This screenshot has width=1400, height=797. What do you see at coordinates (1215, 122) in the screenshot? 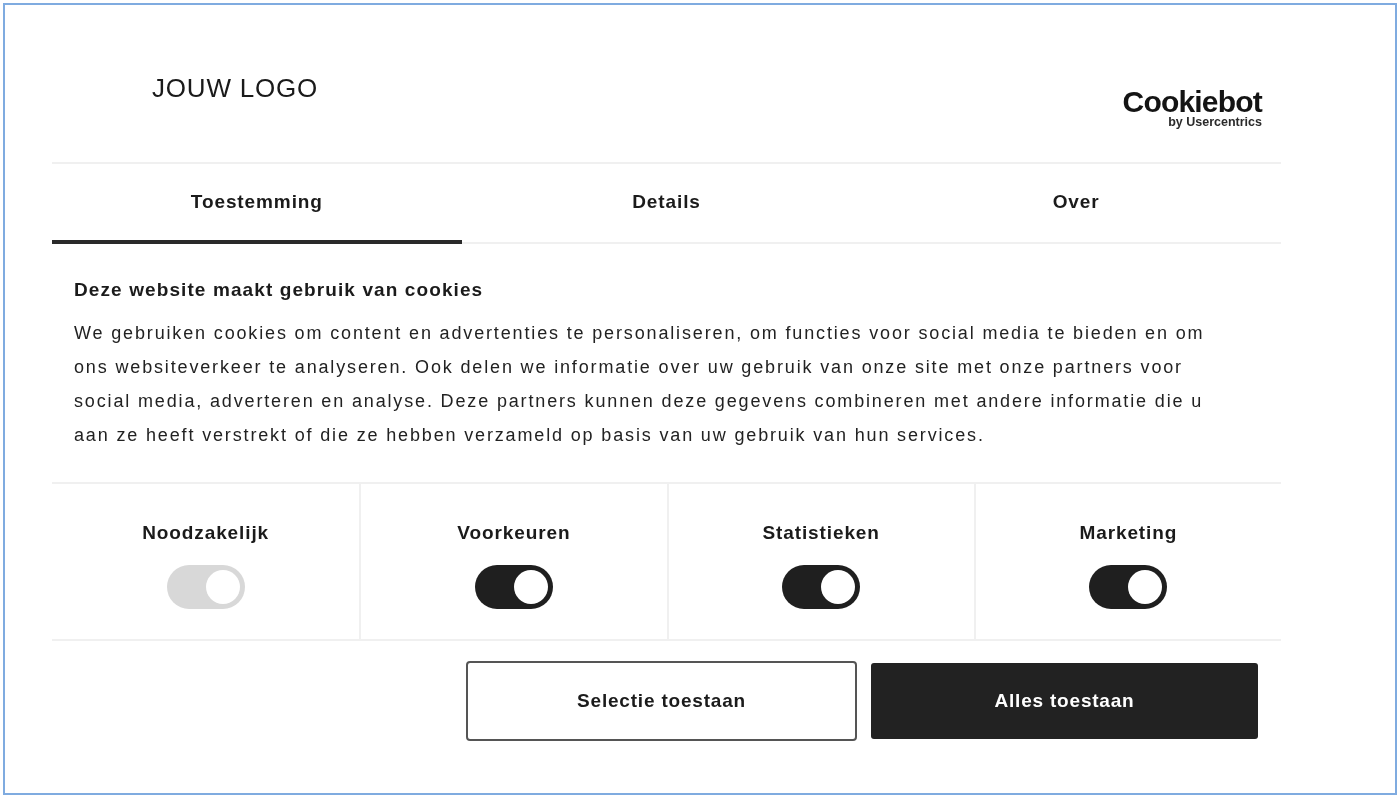
I see `brand-tagline: by Usercentrics` at bounding box center [1215, 122].